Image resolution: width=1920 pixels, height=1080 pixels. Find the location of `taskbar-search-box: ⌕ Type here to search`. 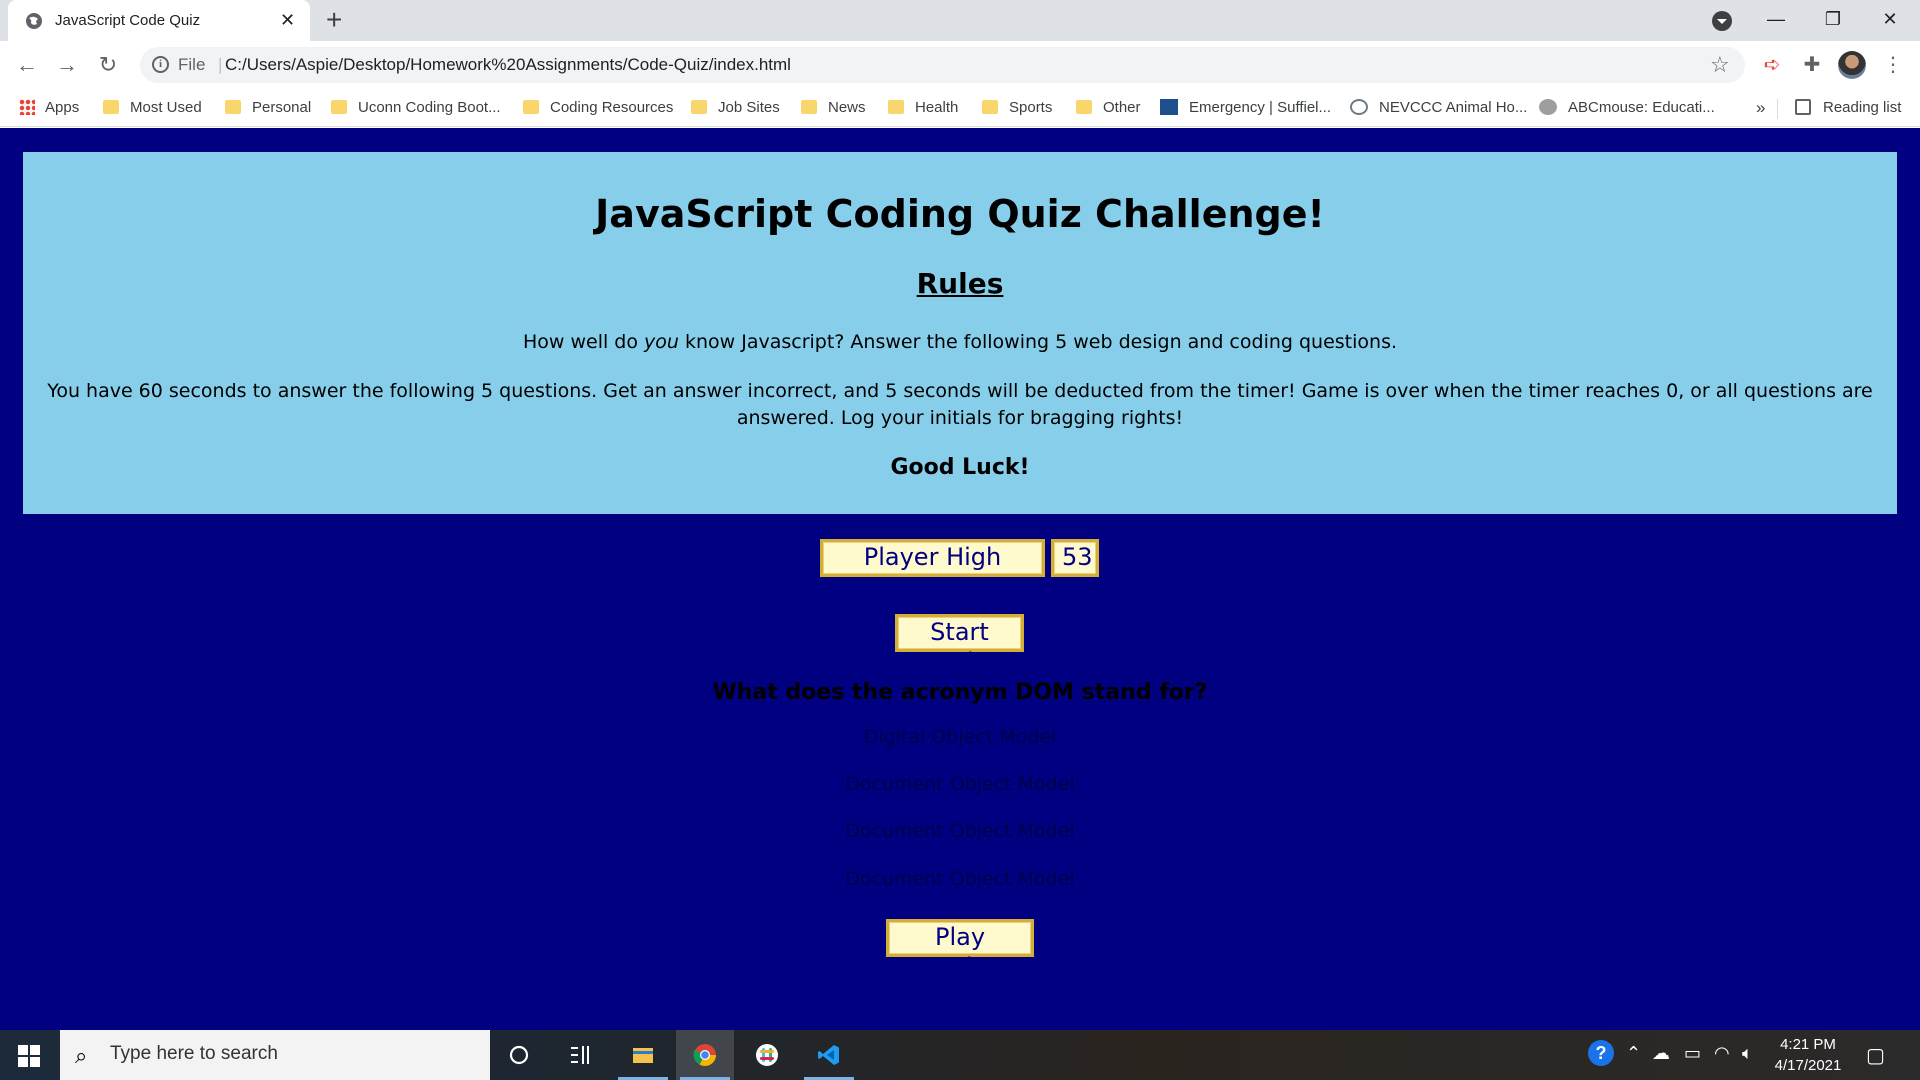

taskbar-search-box: ⌕ Type here to search is located at coordinates (275, 1055).